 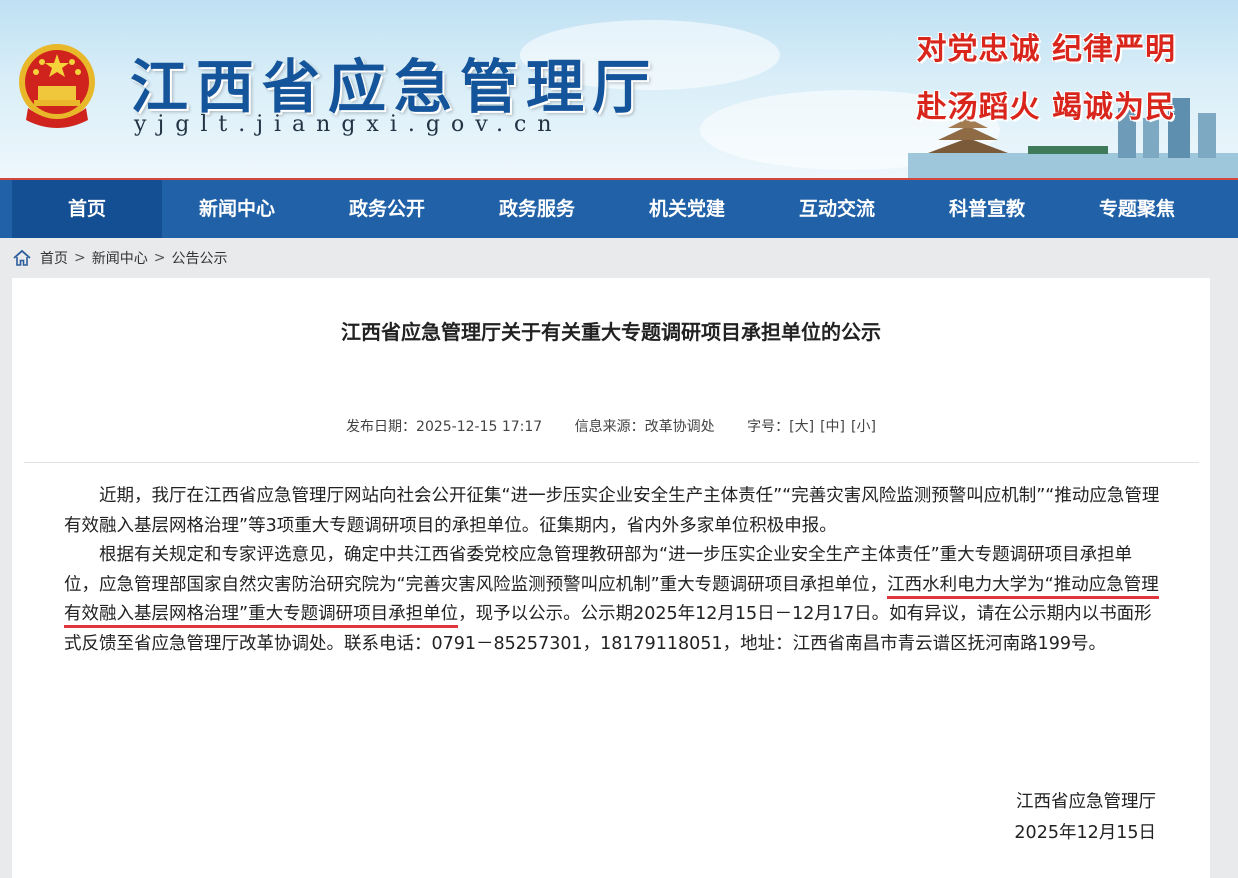 What do you see at coordinates (768, 427) in the screenshot?
I see `font-size-label: 字号：` at bounding box center [768, 427].